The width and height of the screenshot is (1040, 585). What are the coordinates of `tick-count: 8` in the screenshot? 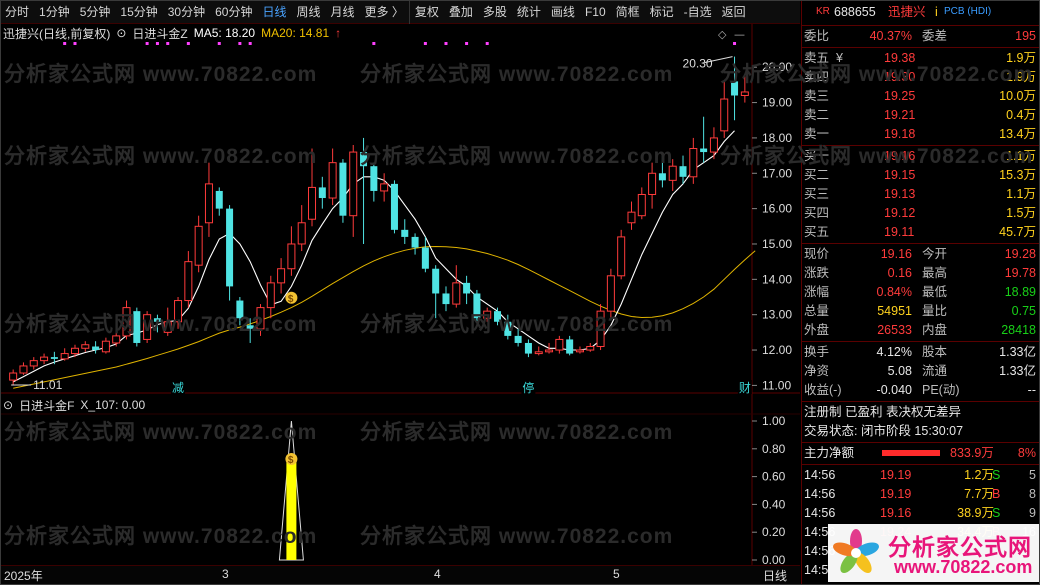 It's located at (1032, 494).